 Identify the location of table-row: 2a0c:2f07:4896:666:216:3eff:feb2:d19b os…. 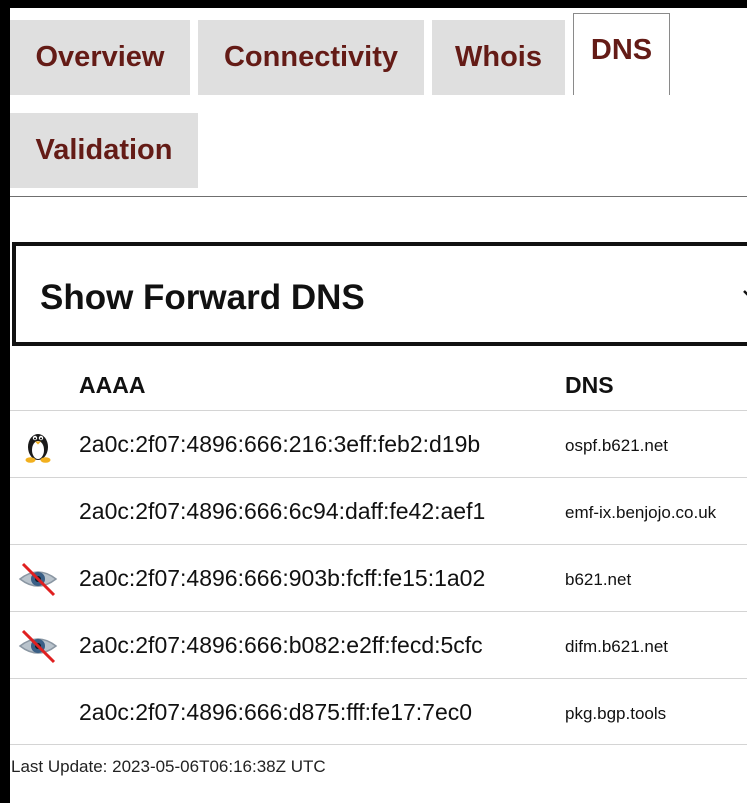
(378, 443).